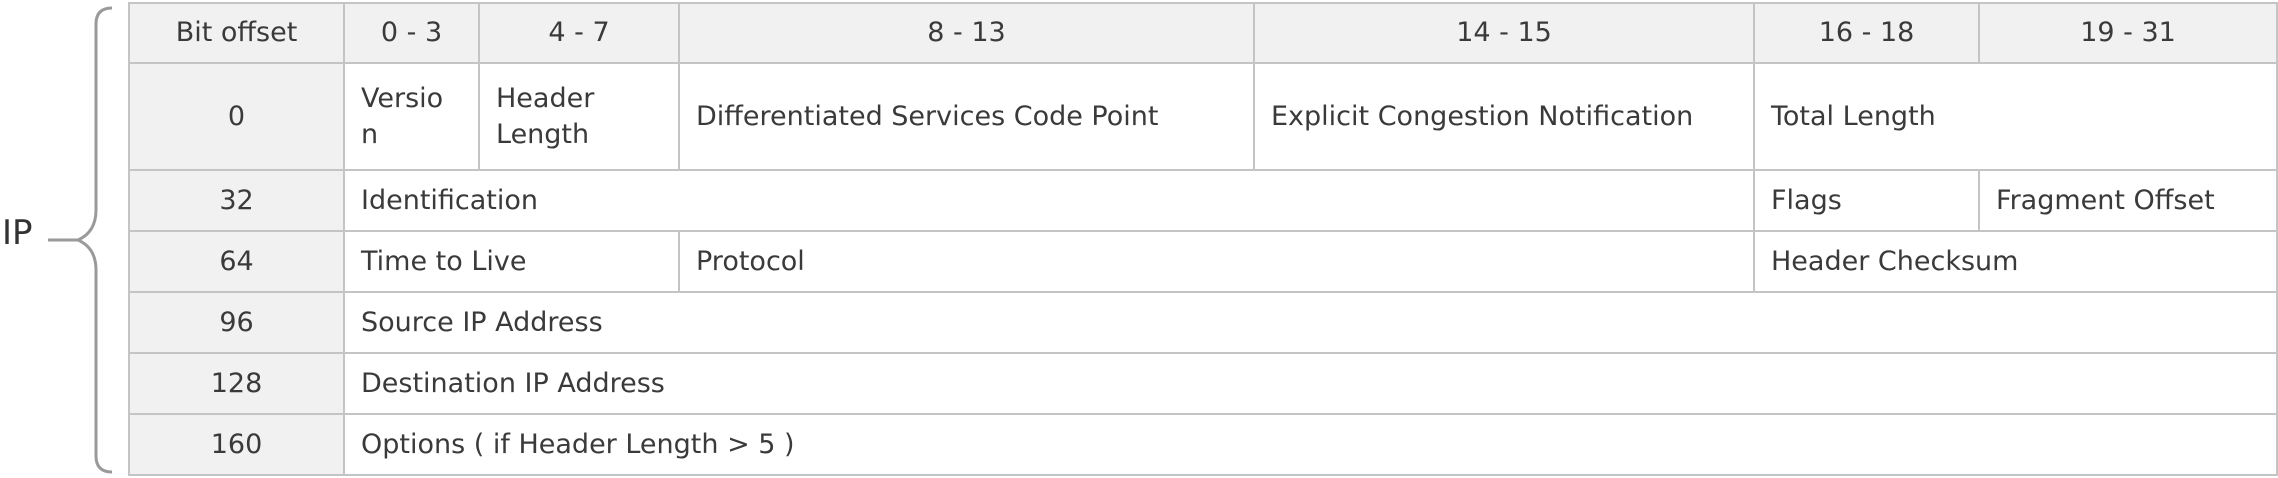 This screenshot has height=478, width=2278. What do you see at coordinates (17, 233) in the screenshot?
I see `ip-label: IP` at bounding box center [17, 233].